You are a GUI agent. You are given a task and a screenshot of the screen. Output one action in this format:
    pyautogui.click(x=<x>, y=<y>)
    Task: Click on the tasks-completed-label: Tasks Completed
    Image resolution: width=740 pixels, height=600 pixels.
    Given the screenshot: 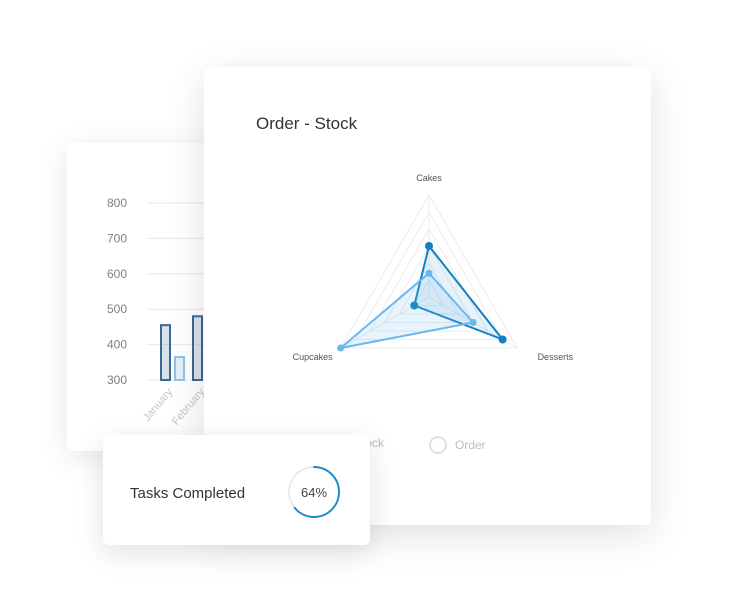 What is the action you would take?
    pyautogui.click(x=188, y=493)
    